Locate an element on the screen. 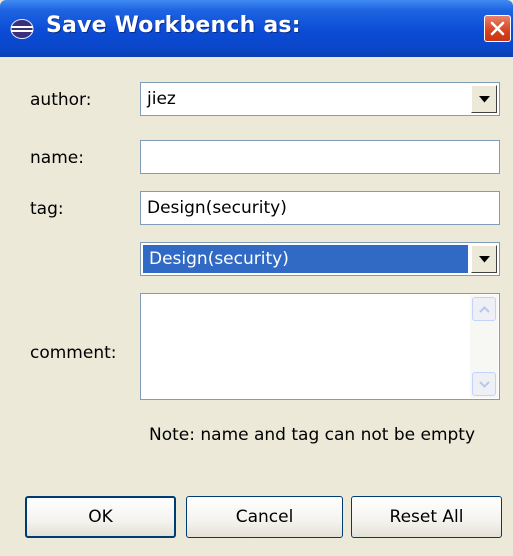 This screenshot has height=556, width=513. tag-field: Design(security) is located at coordinates (320, 208).